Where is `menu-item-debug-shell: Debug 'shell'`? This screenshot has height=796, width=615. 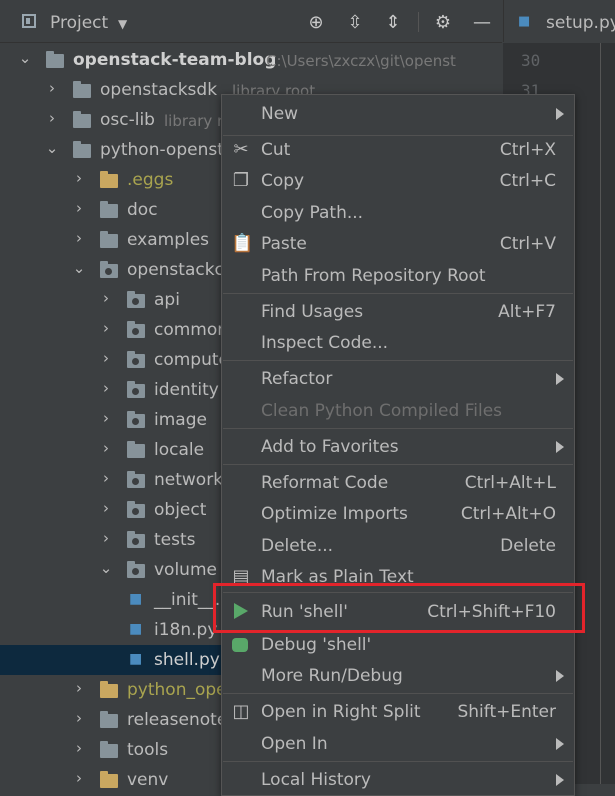
menu-item-debug-shell: Debug 'shell' is located at coordinates (398, 645).